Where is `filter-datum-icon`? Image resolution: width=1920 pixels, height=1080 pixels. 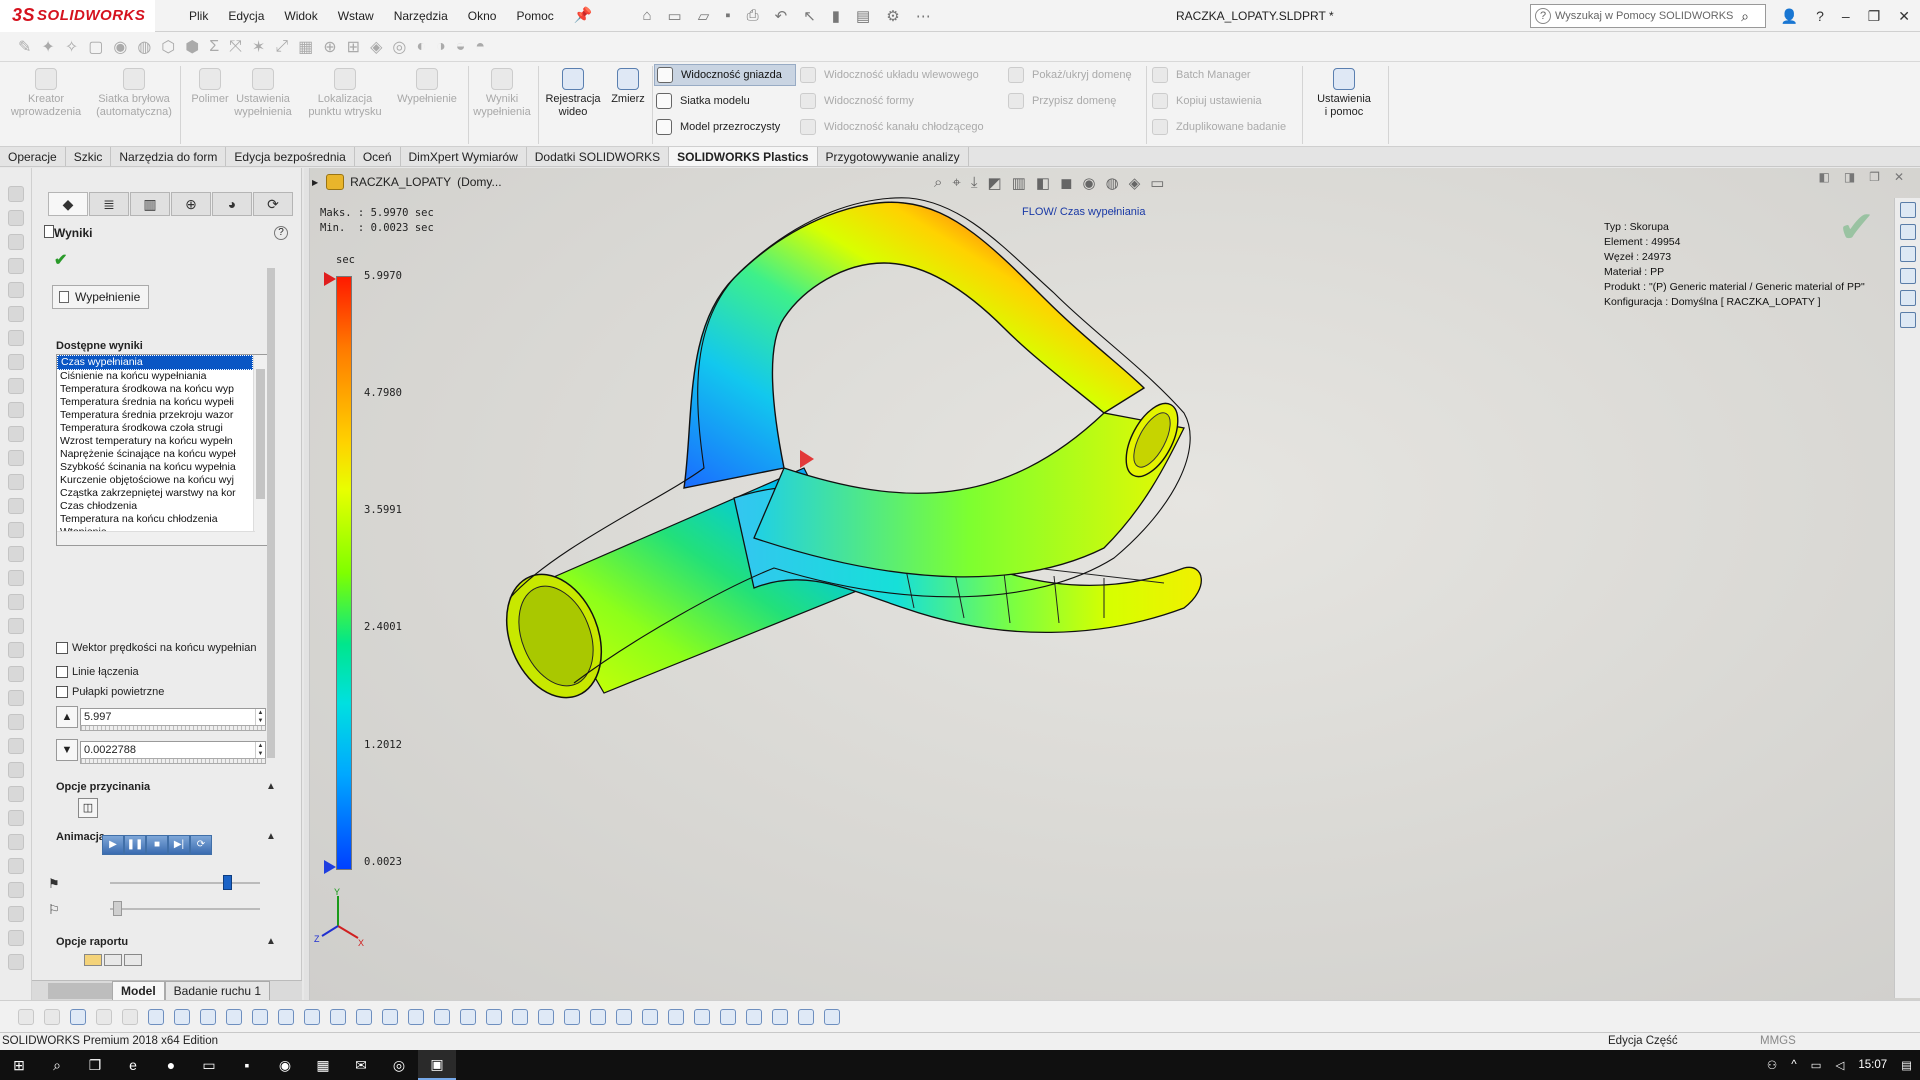 filter-datum-icon is located at coordinates (598, 1016).